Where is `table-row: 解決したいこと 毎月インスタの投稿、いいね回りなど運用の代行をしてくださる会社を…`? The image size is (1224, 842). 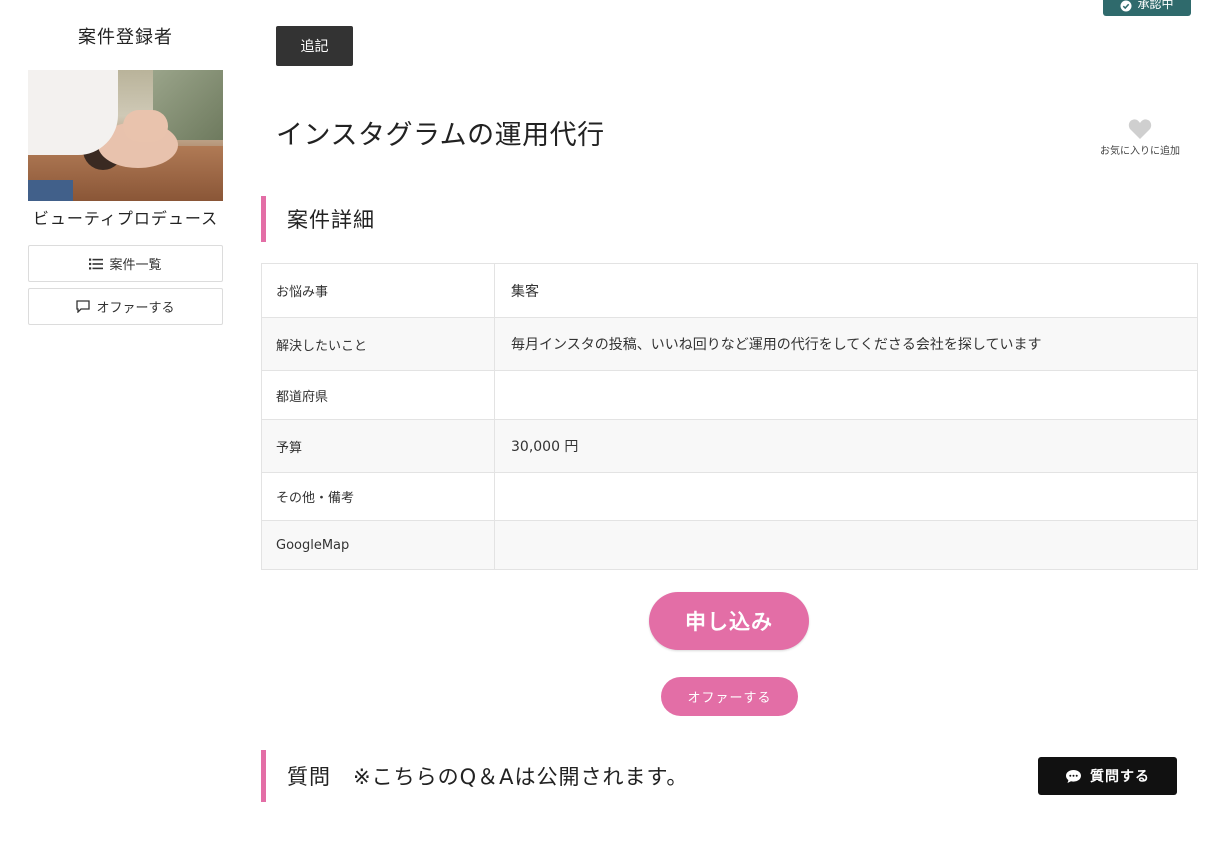
table-row: 解決したいこと 毎月インスタの投稿、いいね回りなど運用の代行をしてくださる会社を… is located at coordinates (729, 344).